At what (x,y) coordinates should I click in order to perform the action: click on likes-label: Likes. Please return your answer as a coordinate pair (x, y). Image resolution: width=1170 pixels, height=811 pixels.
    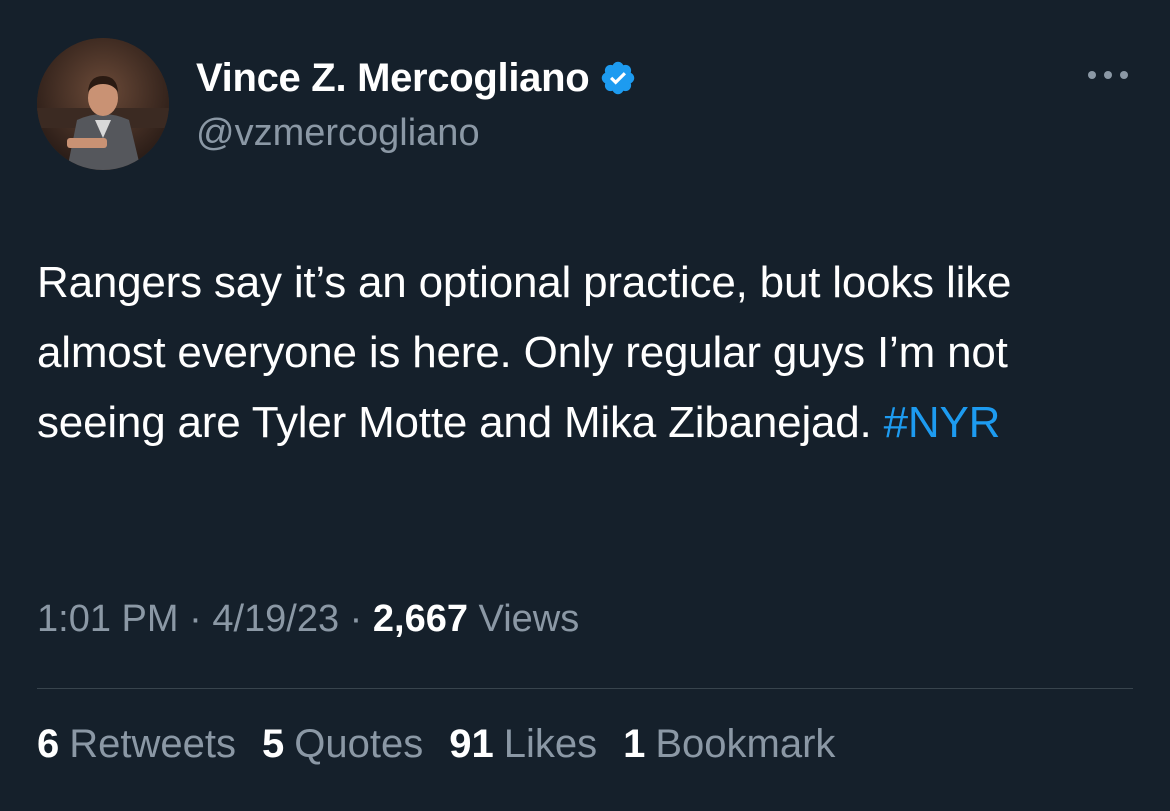
    Looking at the image, I should click on (550, 744).